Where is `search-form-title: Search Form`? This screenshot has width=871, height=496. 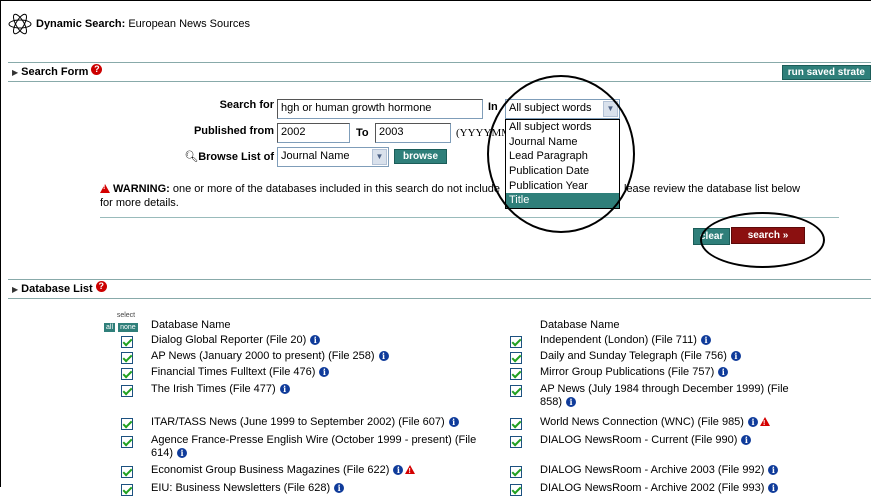
search-form-title: Search Form is located at coordinates (55, 72).